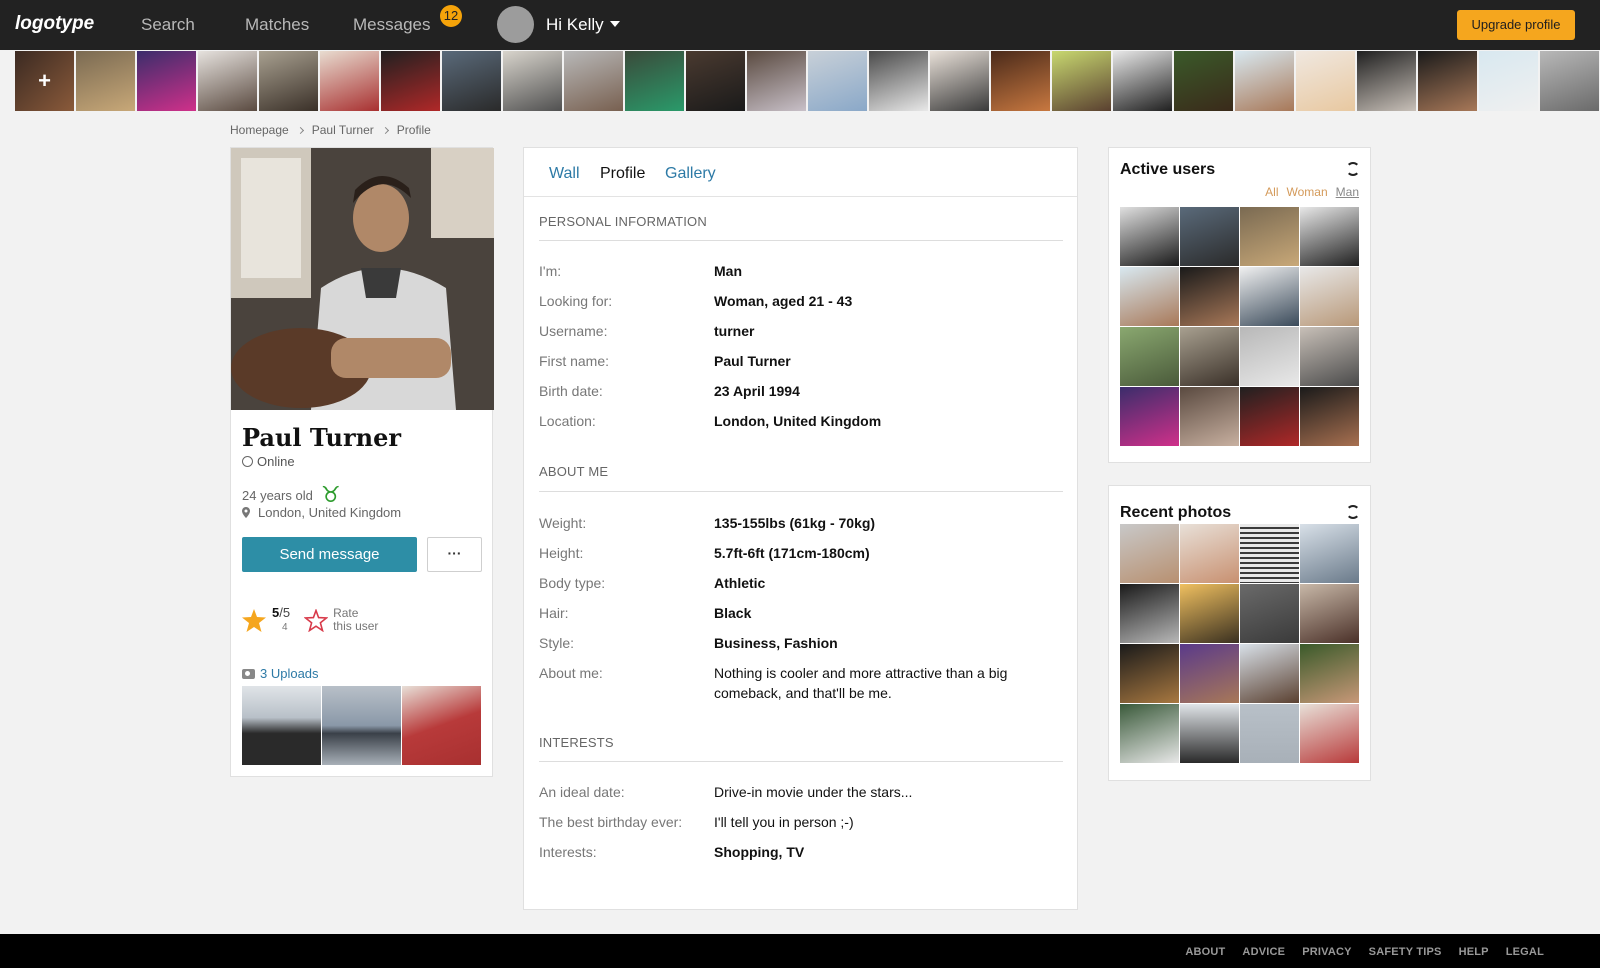  What do you see at coordinates (276, 461) in the screenshot?
I see `status-text: Online` at bounding box center [276, 461].